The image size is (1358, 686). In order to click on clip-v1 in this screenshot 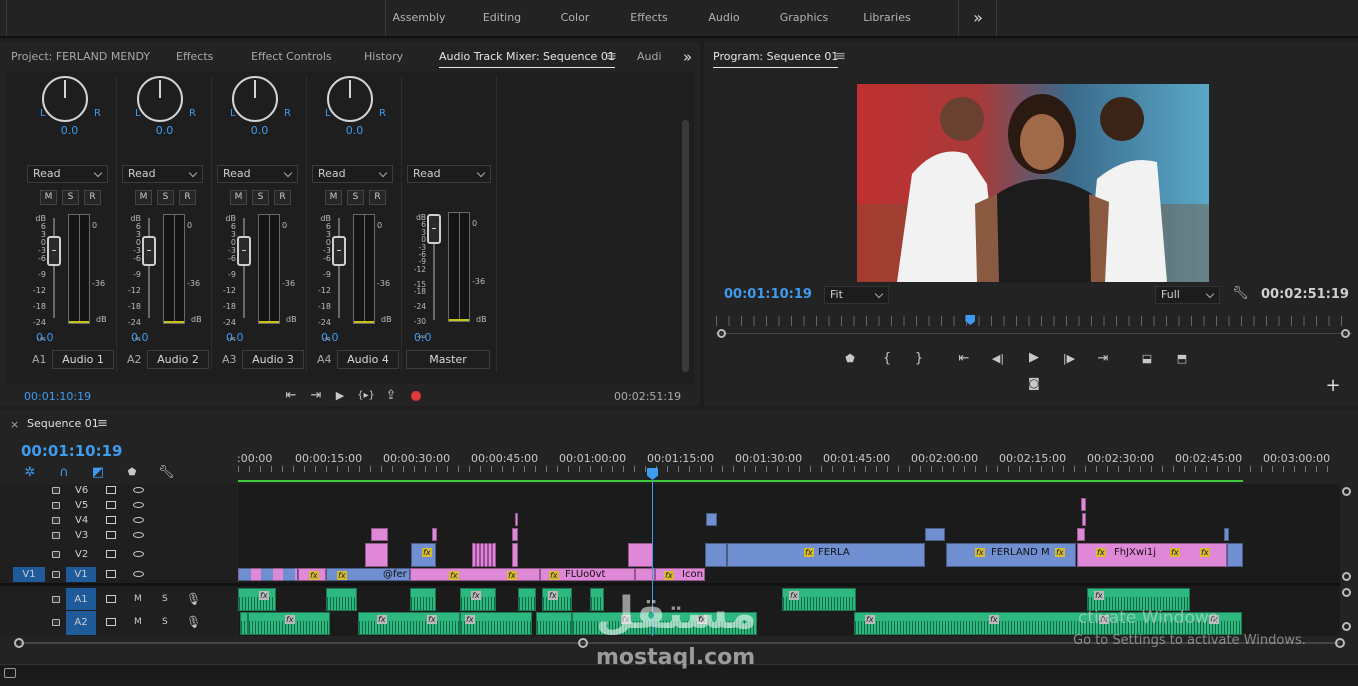, I will do `click(268, 574)`.